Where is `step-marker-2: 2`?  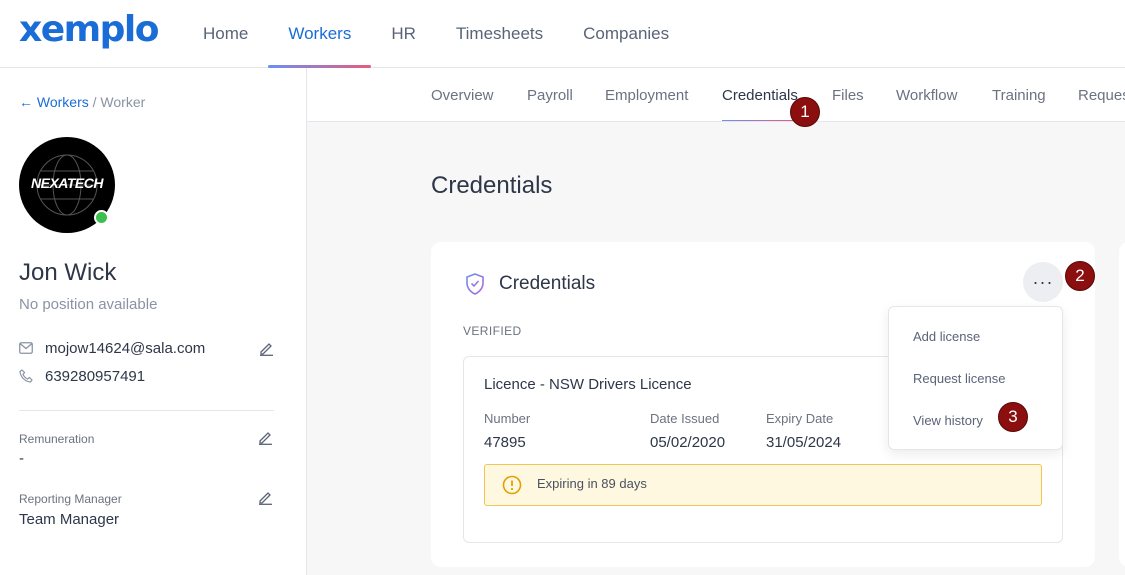
step-marker-2: 2 is located at coordinates (1080, 276).